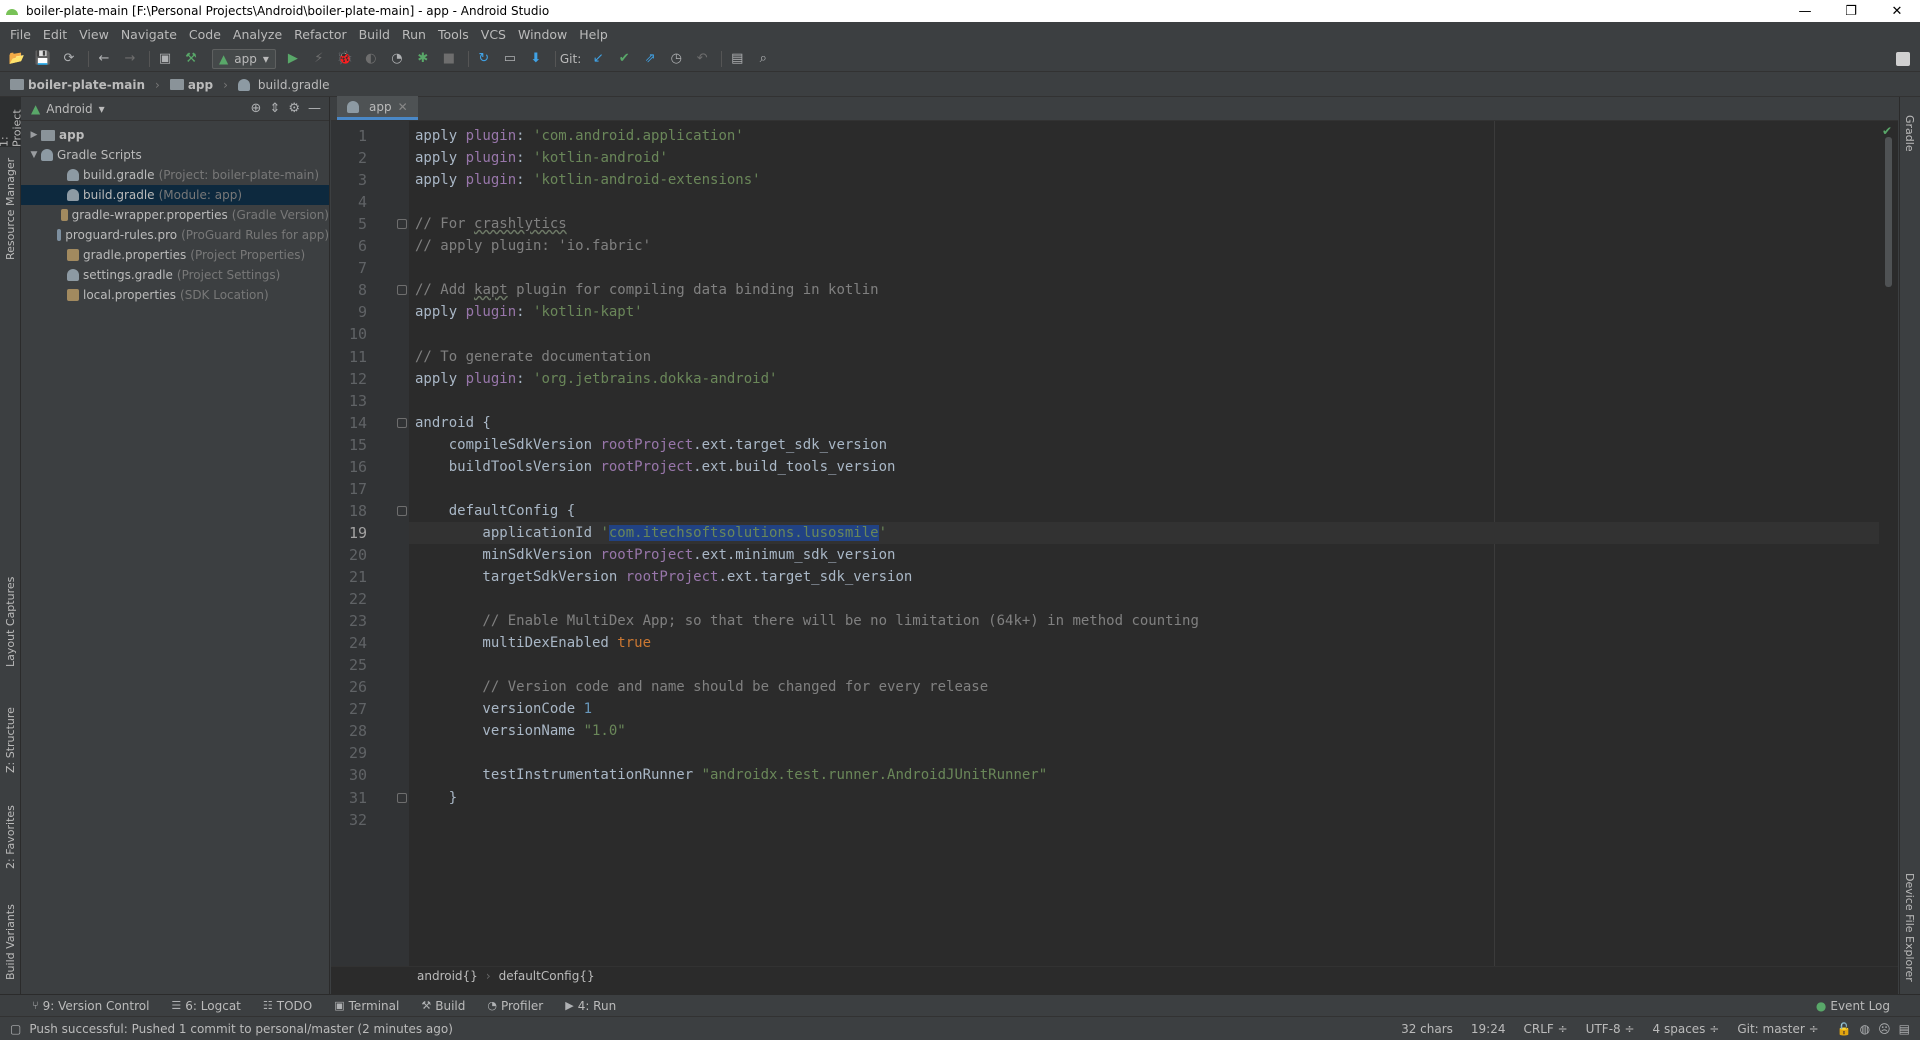  What do you see at coordinates (542, 34) in the screenshot?
I see `menu-window: Window` at bounding box center [542, 34].